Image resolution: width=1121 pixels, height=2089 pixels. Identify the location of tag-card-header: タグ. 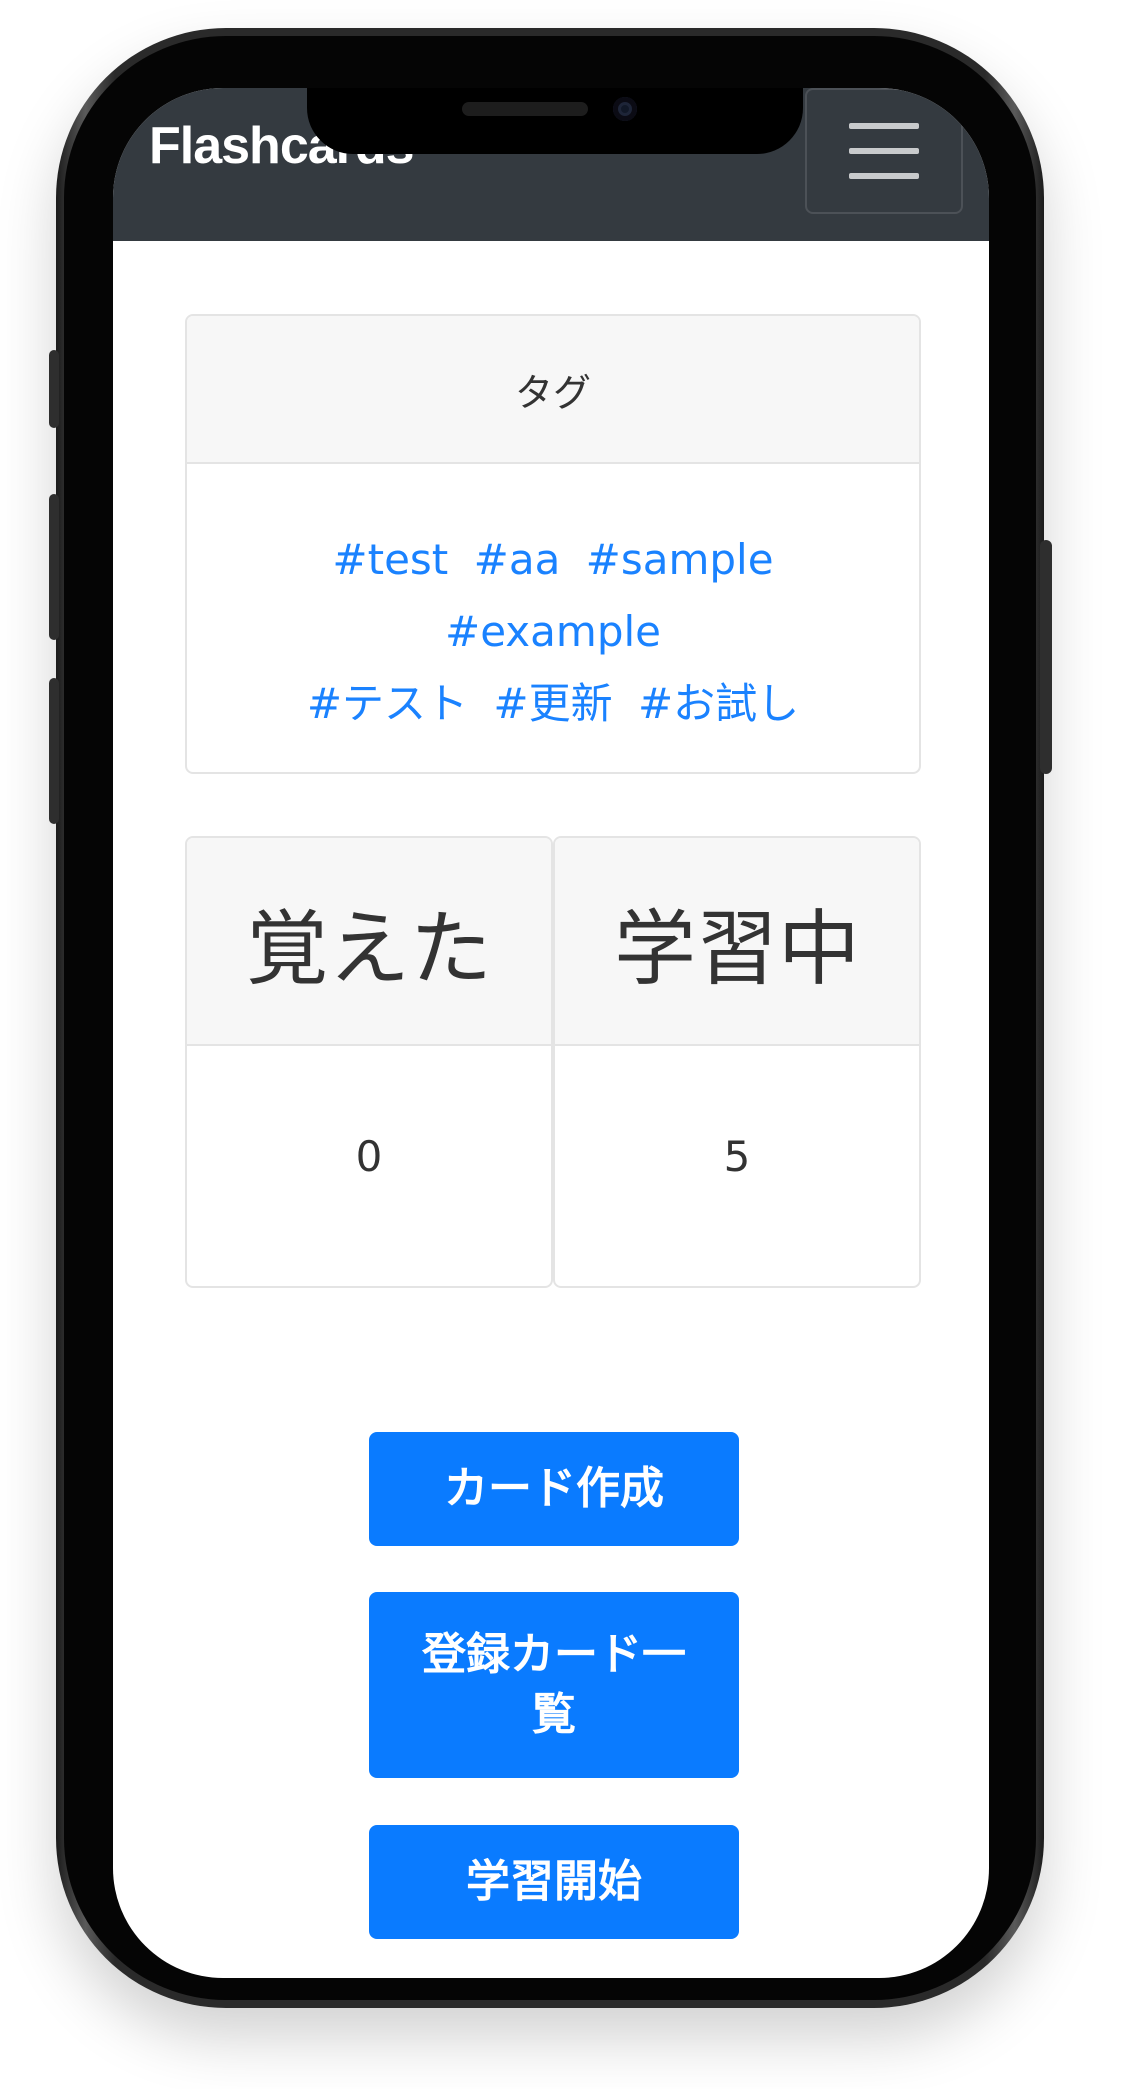
(553, 390).